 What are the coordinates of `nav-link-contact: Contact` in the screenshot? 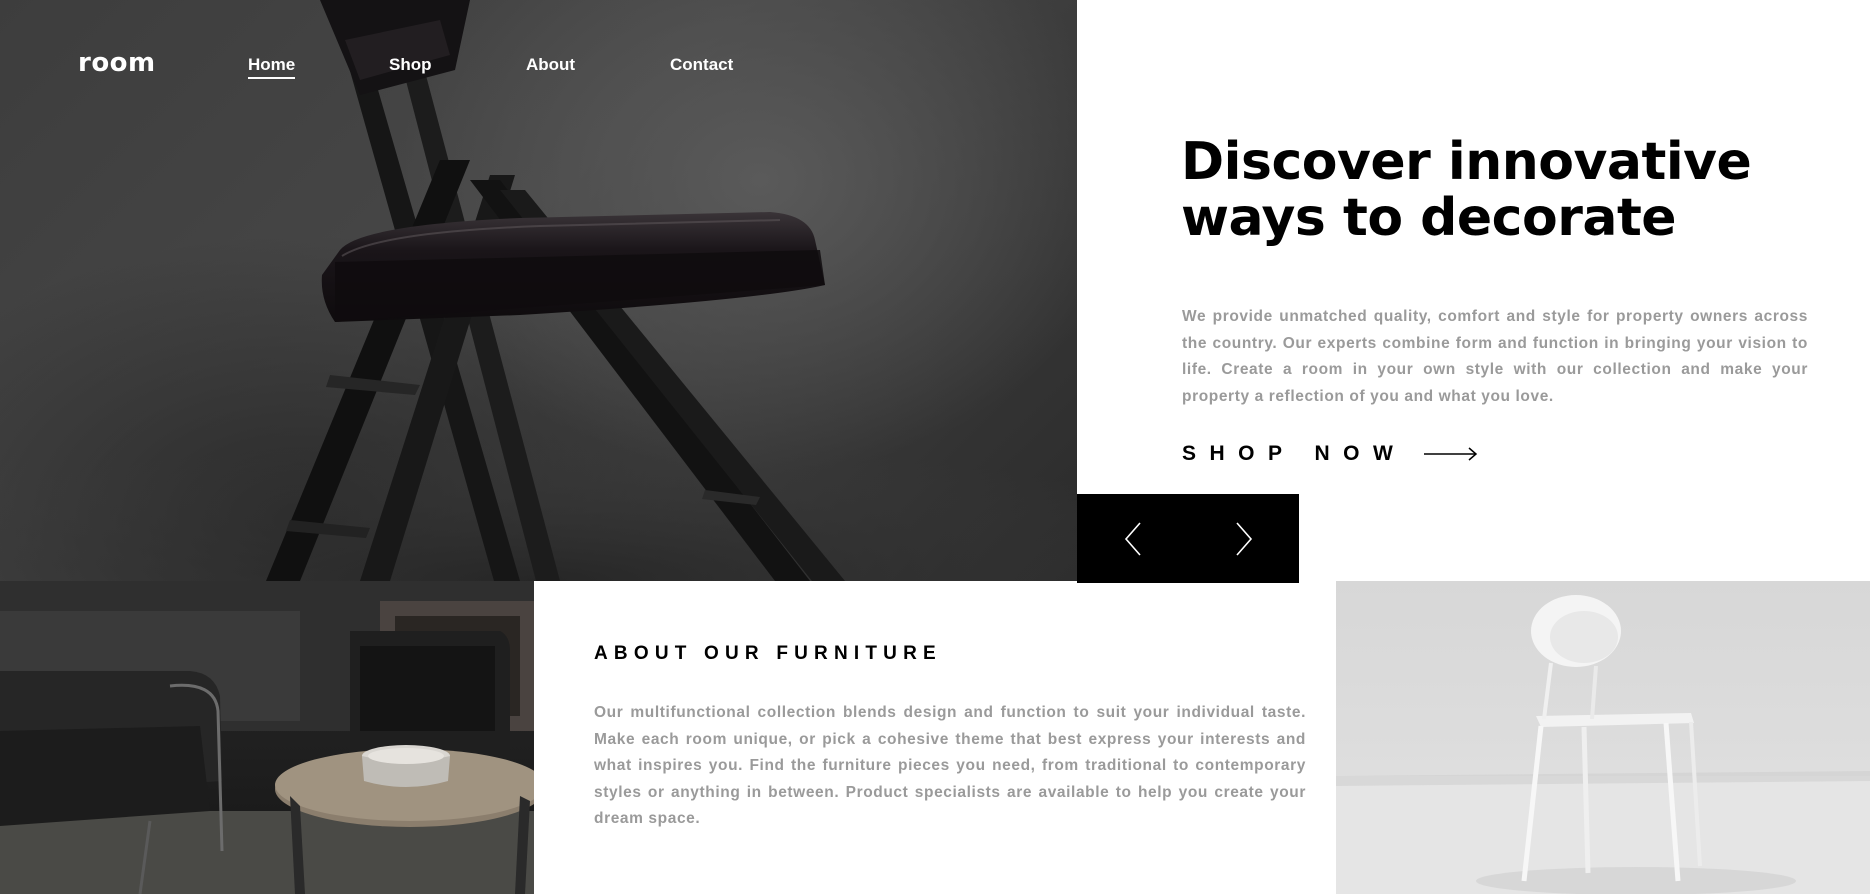 It's located at (701, 65).